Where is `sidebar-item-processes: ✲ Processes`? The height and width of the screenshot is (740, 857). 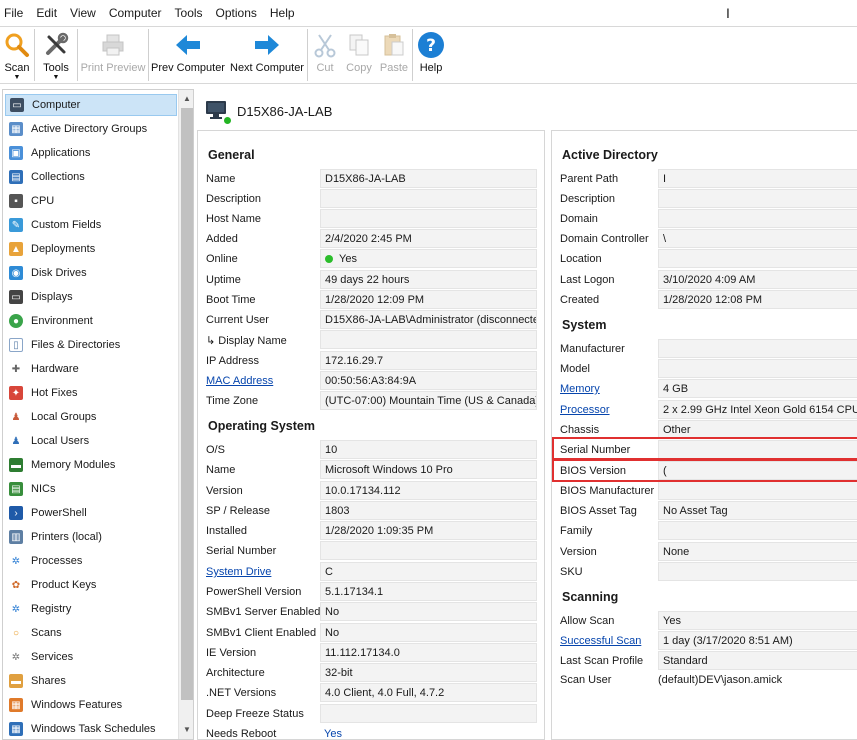 sidebar-item-processes: ✲ Processes is located at coordinates (91, 561).